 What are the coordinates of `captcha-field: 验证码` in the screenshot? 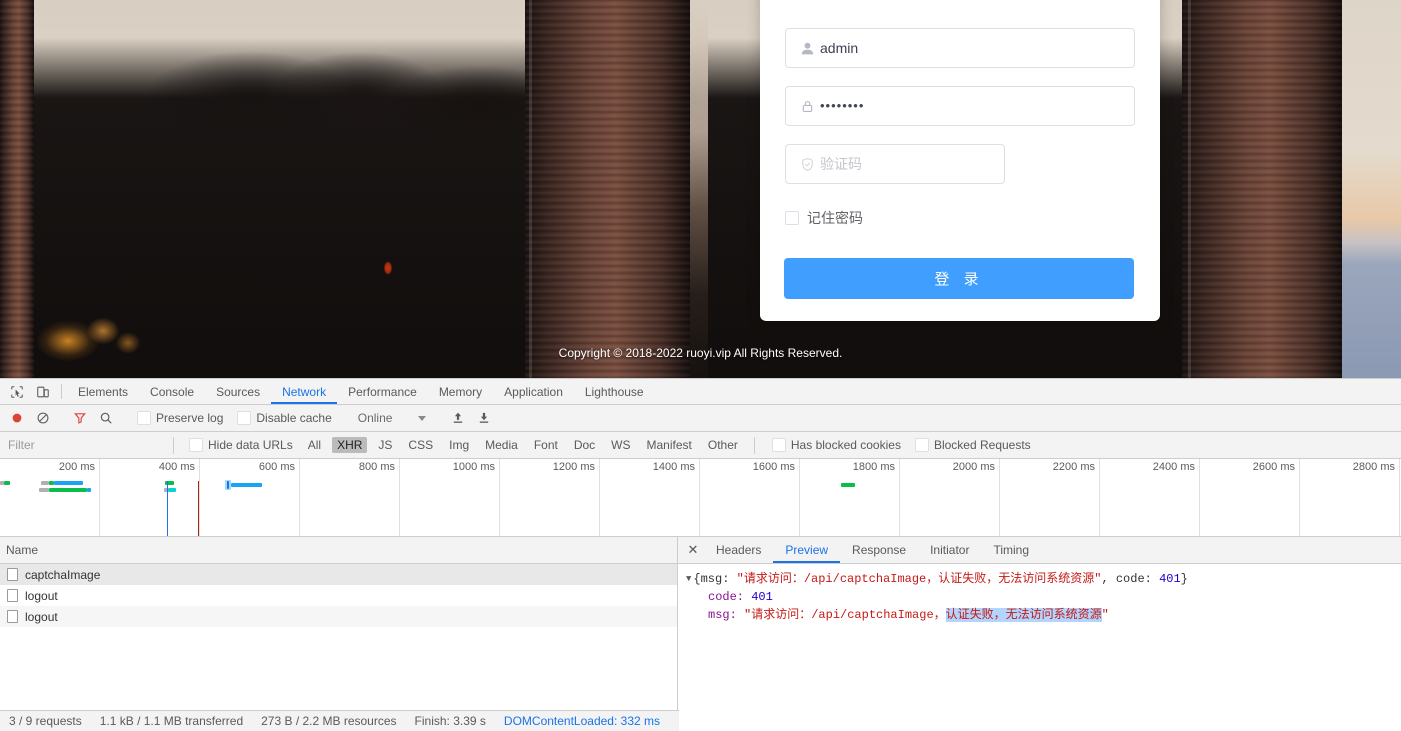 It's located at (895, 164).